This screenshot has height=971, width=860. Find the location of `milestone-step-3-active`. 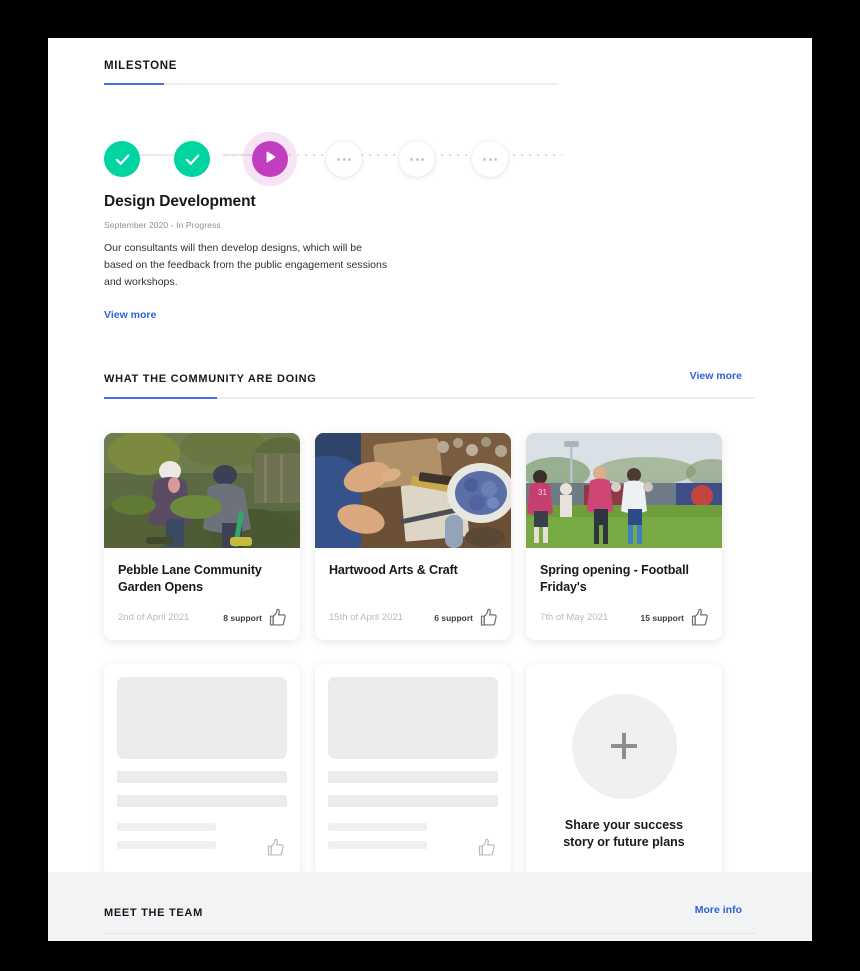

milestone-step-3-active is located at coordinates (270, 159).